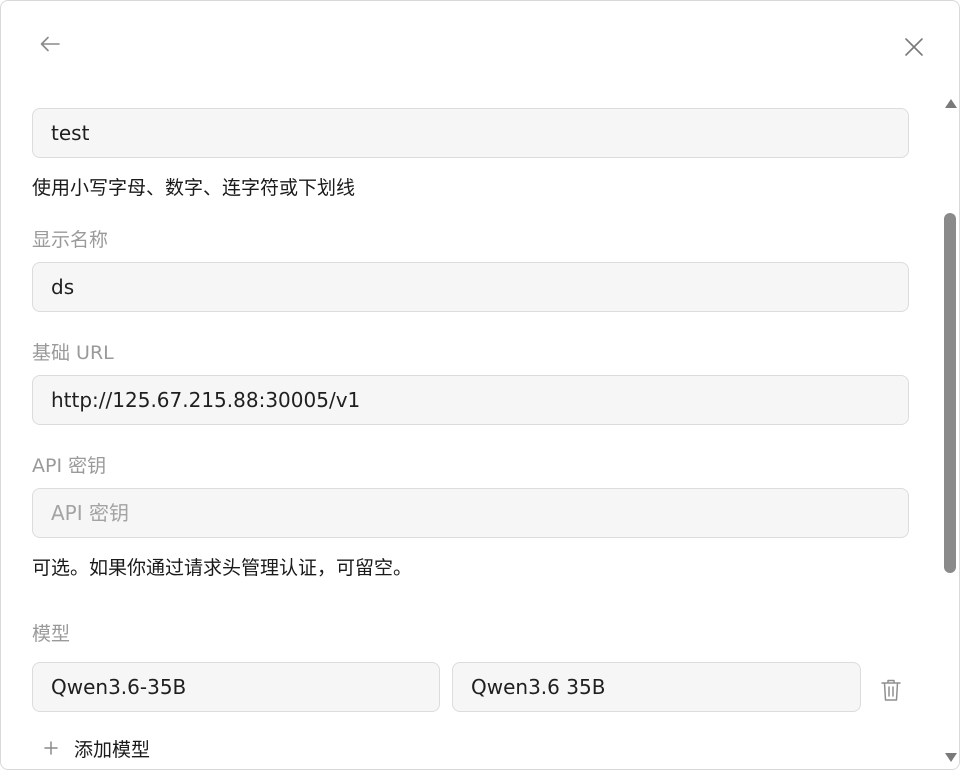 This screenshot has height=770, width=960. What do you see at coordinates (470, 287) in the screenshot?
I see `display-name-input` at bounding box center [470, 287].